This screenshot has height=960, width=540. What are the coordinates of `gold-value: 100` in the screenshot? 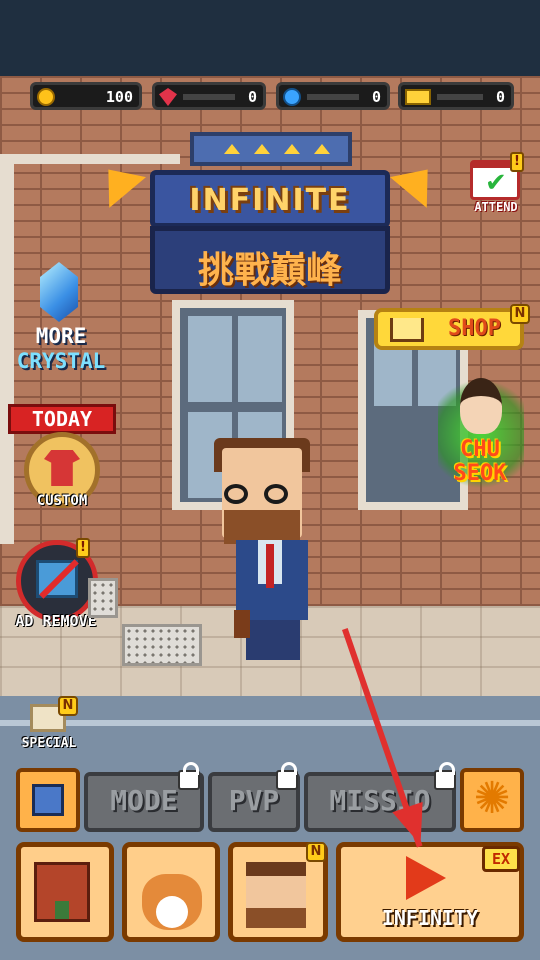 It's located at (119, 97).